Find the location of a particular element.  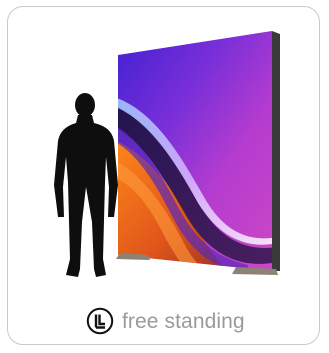

free-standing-icon is located at coordinates (100, 321).